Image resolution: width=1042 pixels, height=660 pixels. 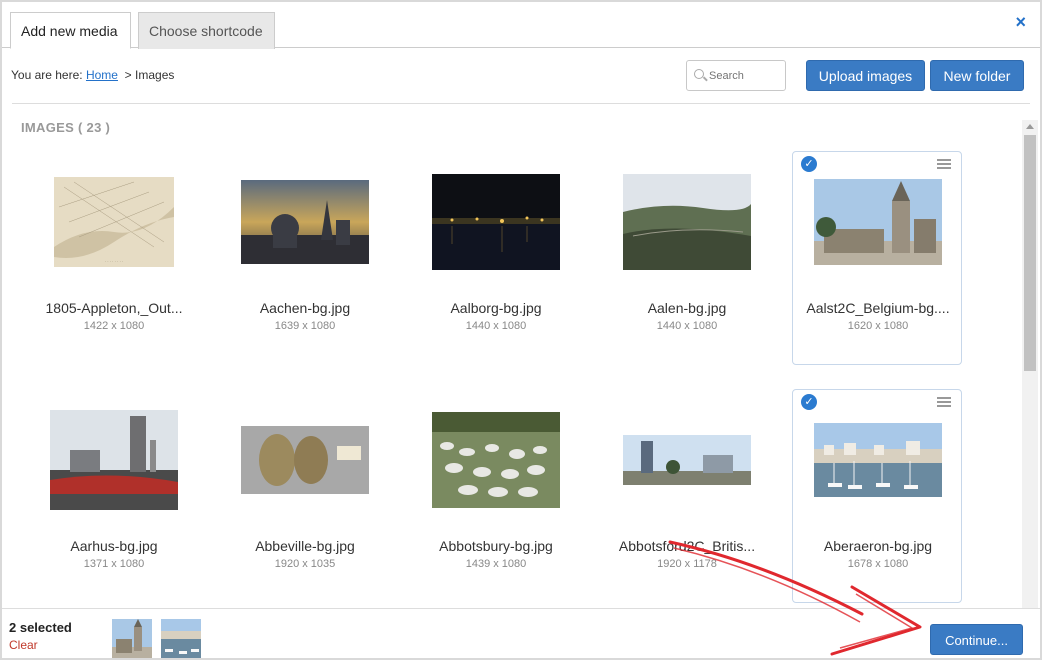 I want to click on file-dimensions: 1371 x 1080, so click(x=114, y=564).